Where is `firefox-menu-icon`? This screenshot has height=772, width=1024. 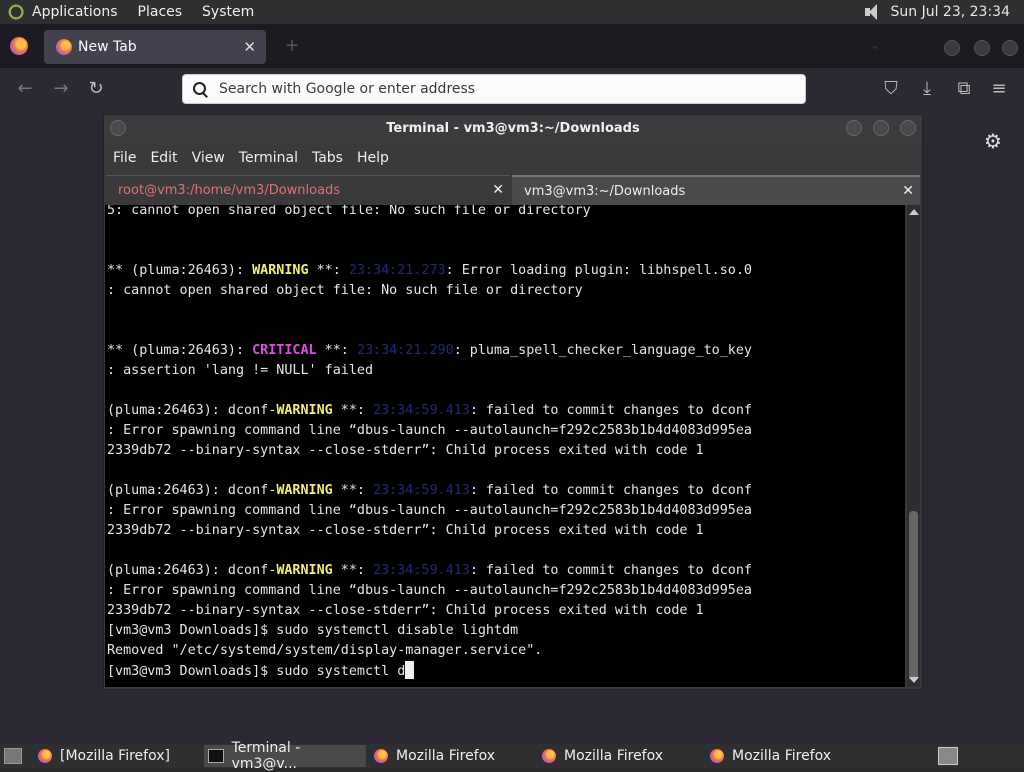
firefox-menu-icon is located at coordinates (19, 46).